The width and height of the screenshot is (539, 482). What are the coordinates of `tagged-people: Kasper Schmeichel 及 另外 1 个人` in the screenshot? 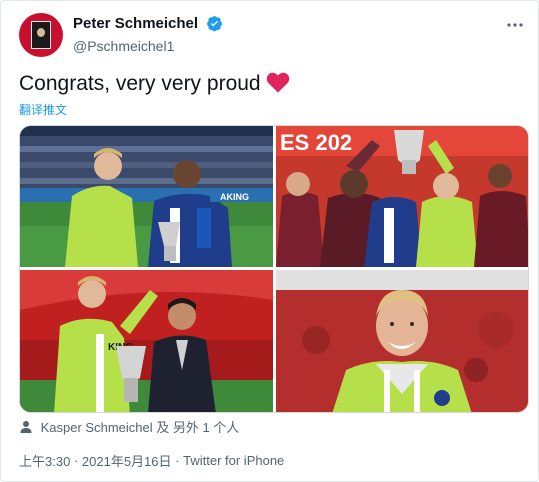 It's located at (129, 426).